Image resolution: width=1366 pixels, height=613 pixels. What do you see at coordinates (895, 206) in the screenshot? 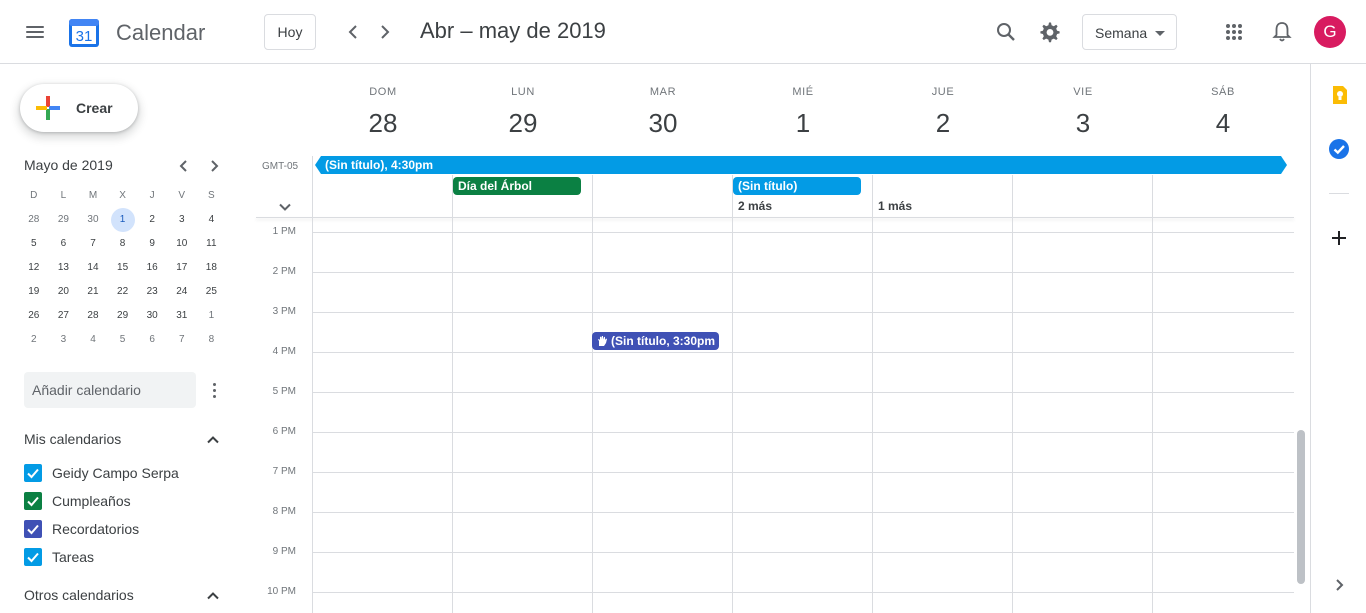
I see `more-events-link: 1 más` at bounding box center [895, 206].